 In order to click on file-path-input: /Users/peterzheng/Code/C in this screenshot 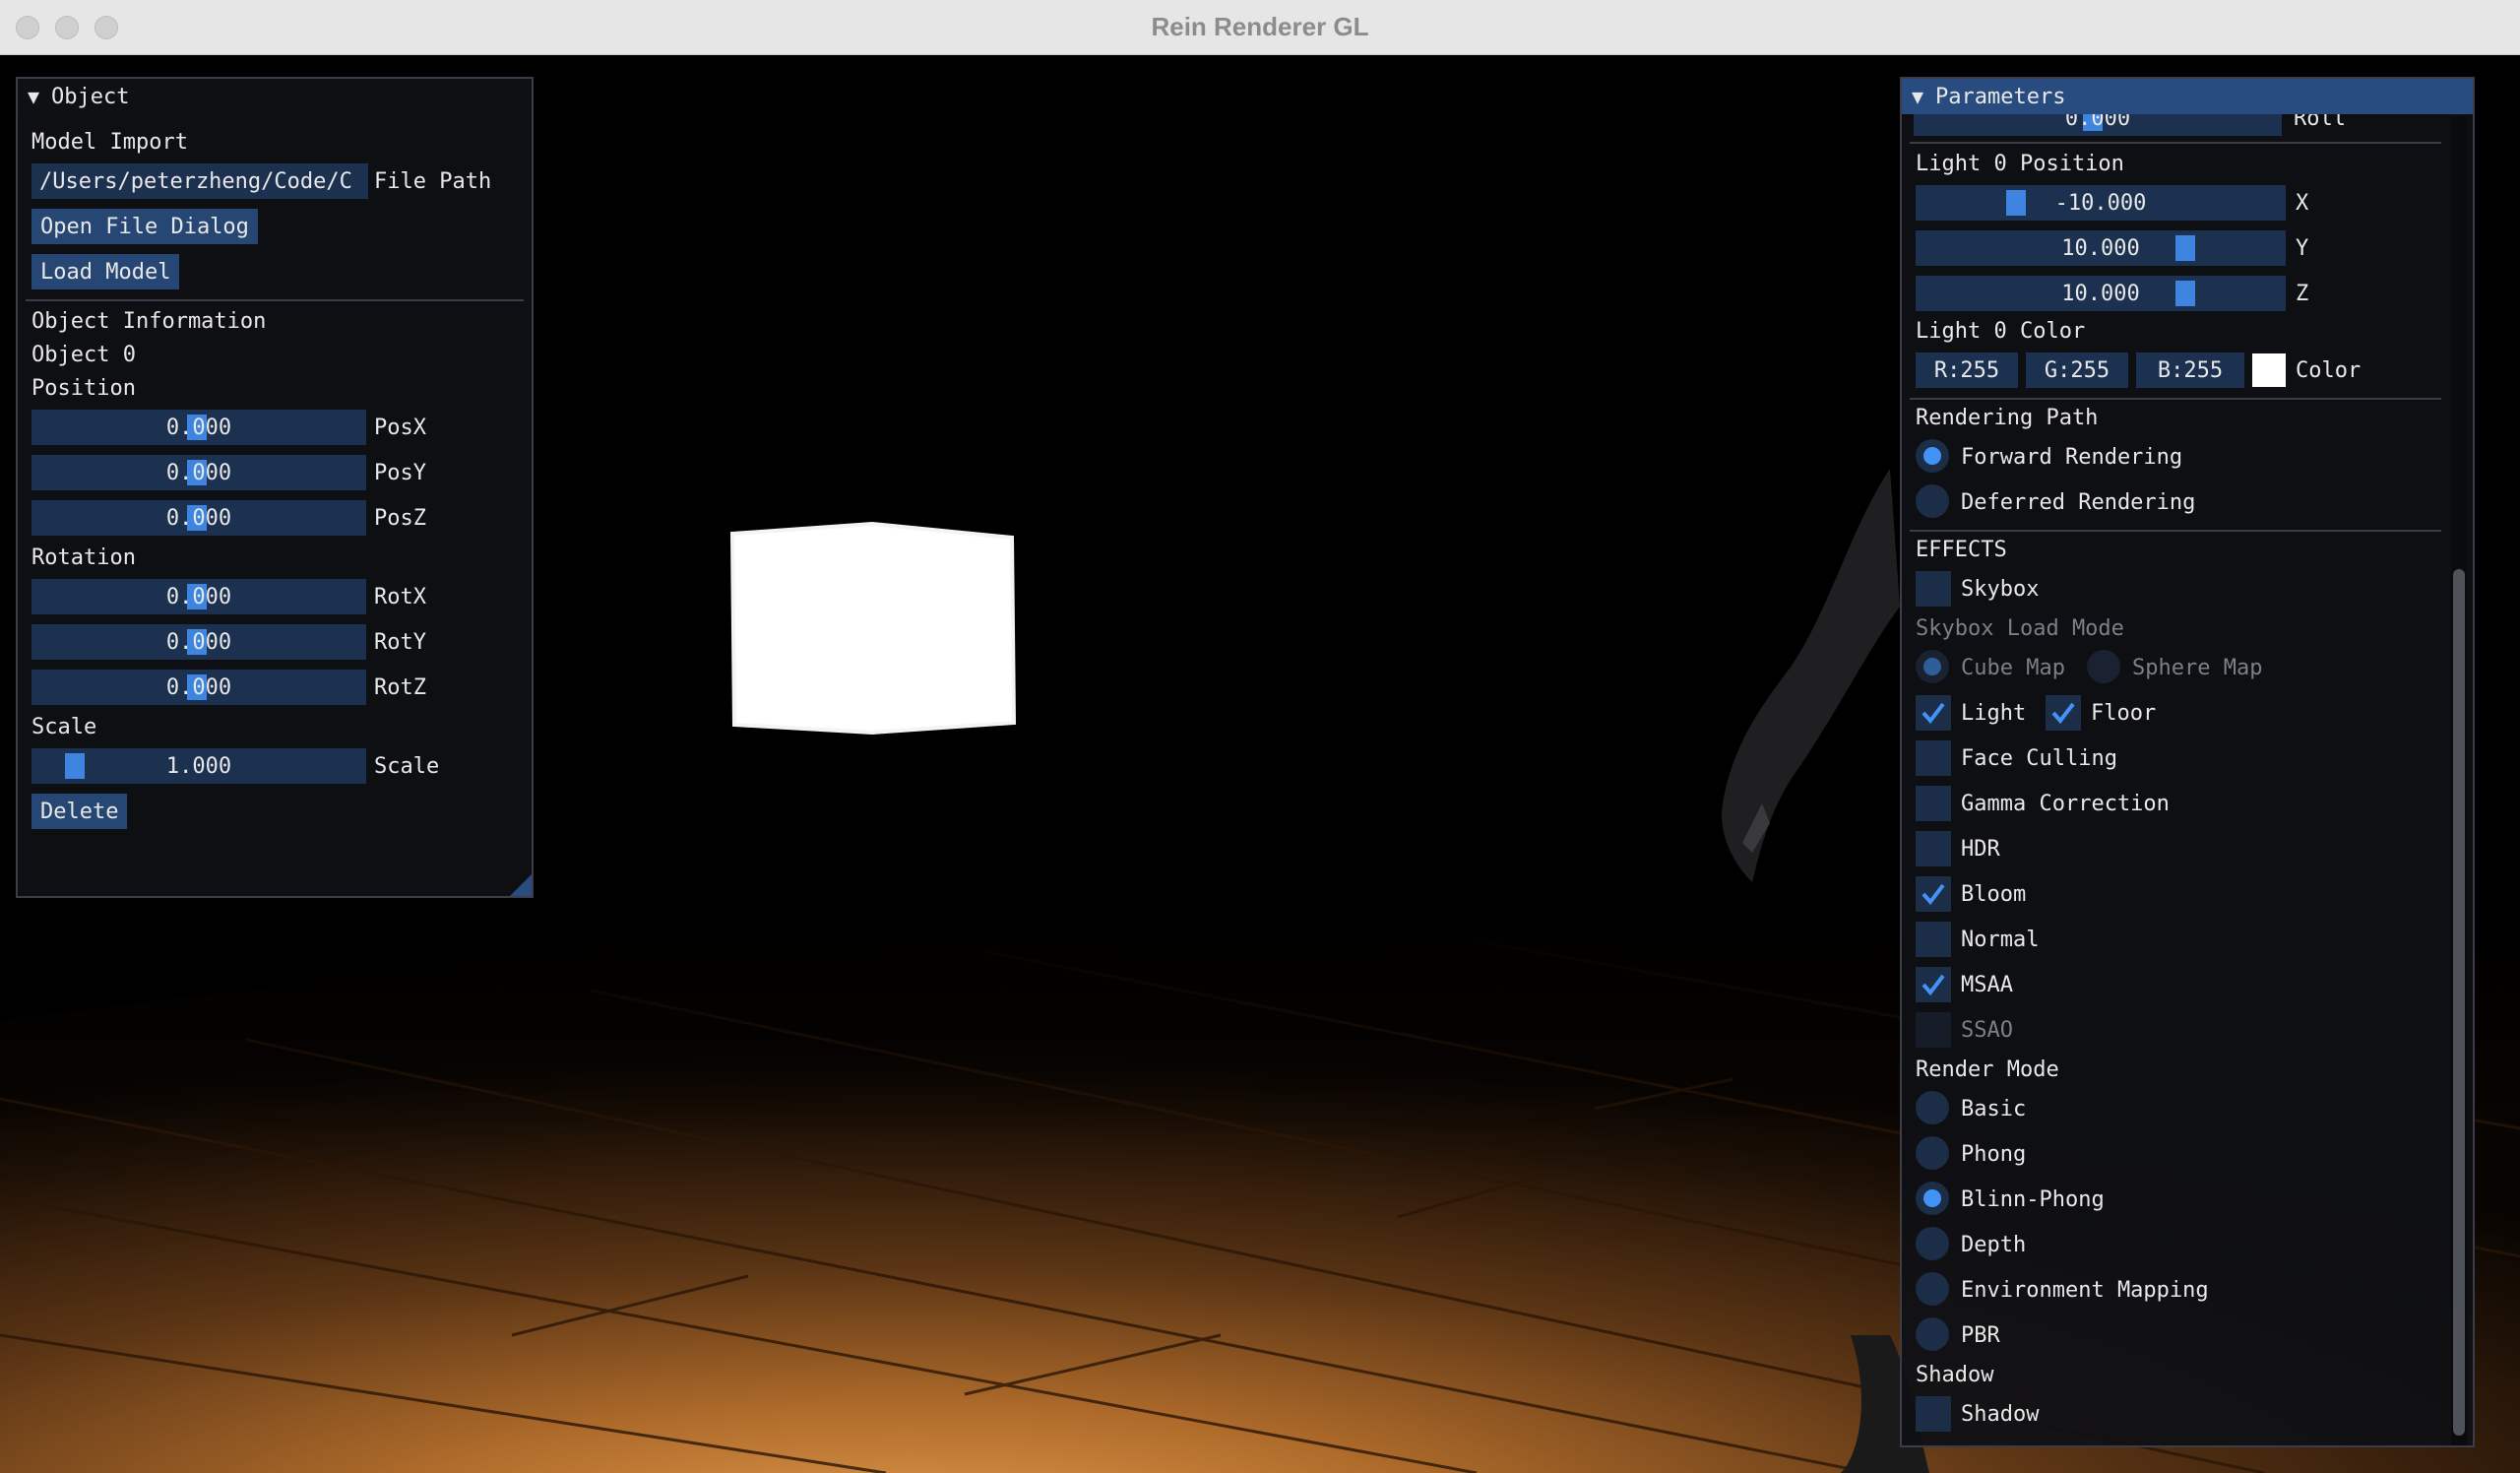, I will do `click(200, 181)`.